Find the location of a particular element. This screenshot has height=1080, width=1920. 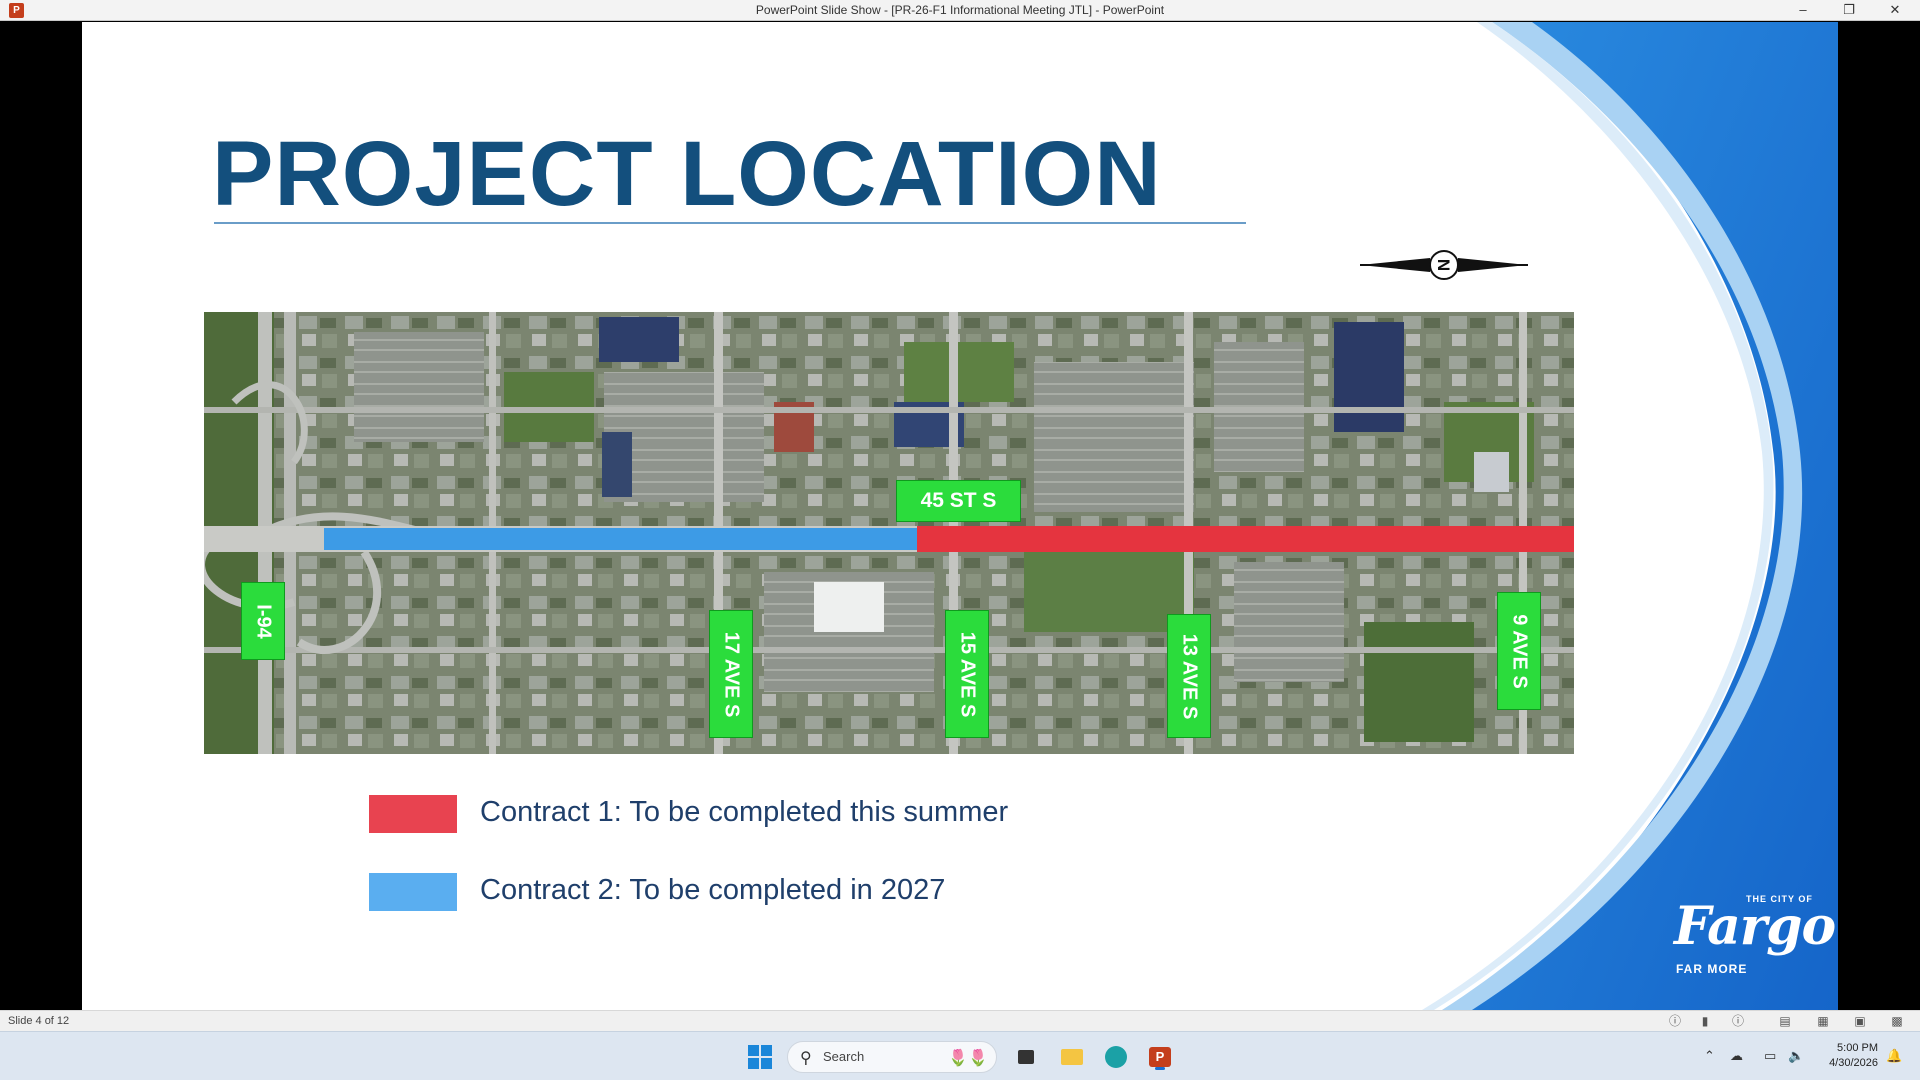

start-button is located at coordinates (760, 1057).